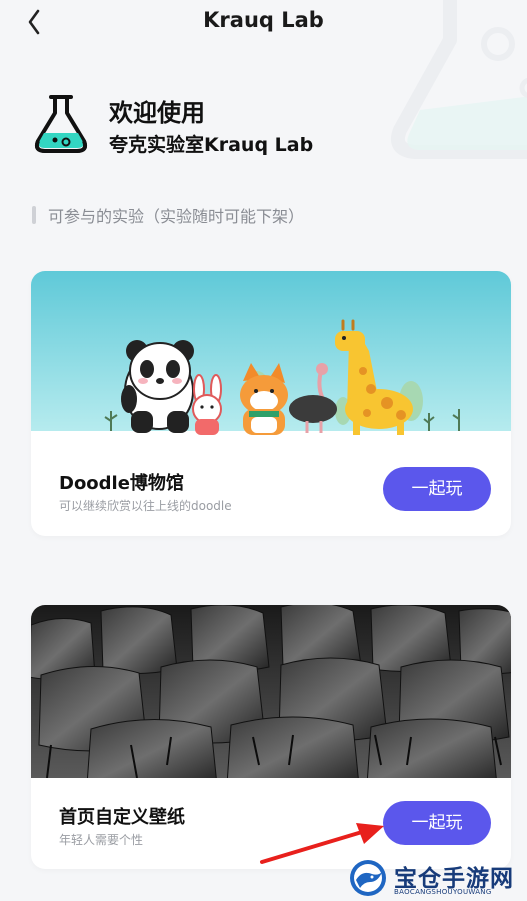 Image resolution: width=527 pixels, height=901 pixels. Describe the element at coordinates (211, 145) in the screenshot. I see `welcome-subtitle: 夸克实验室Krauq Lab` at that location.